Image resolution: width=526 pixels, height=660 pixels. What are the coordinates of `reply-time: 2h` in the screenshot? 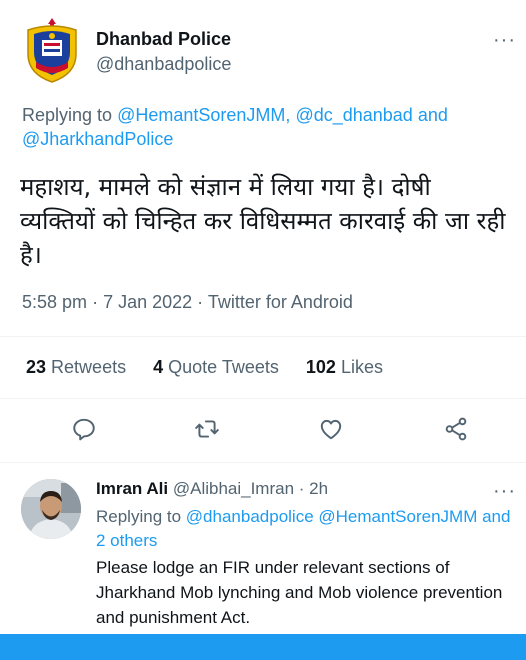 It's located at (318, 488).